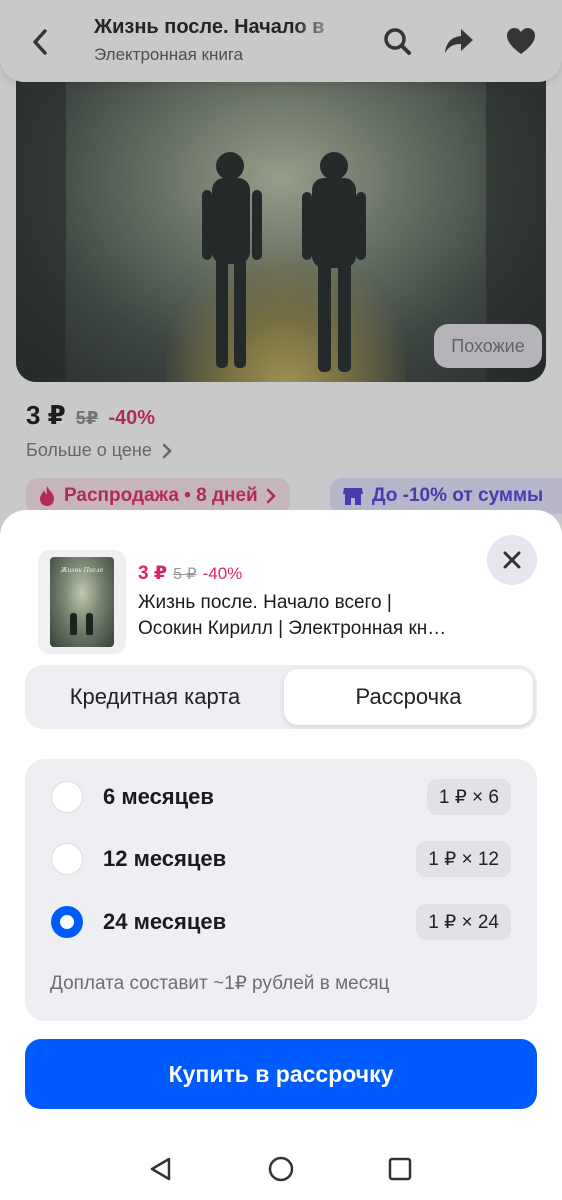  What do you see at coordinates (165, 921) in the screenshot?
I see `plan-label: 24 месяцев` at bounding box center [165, 921].